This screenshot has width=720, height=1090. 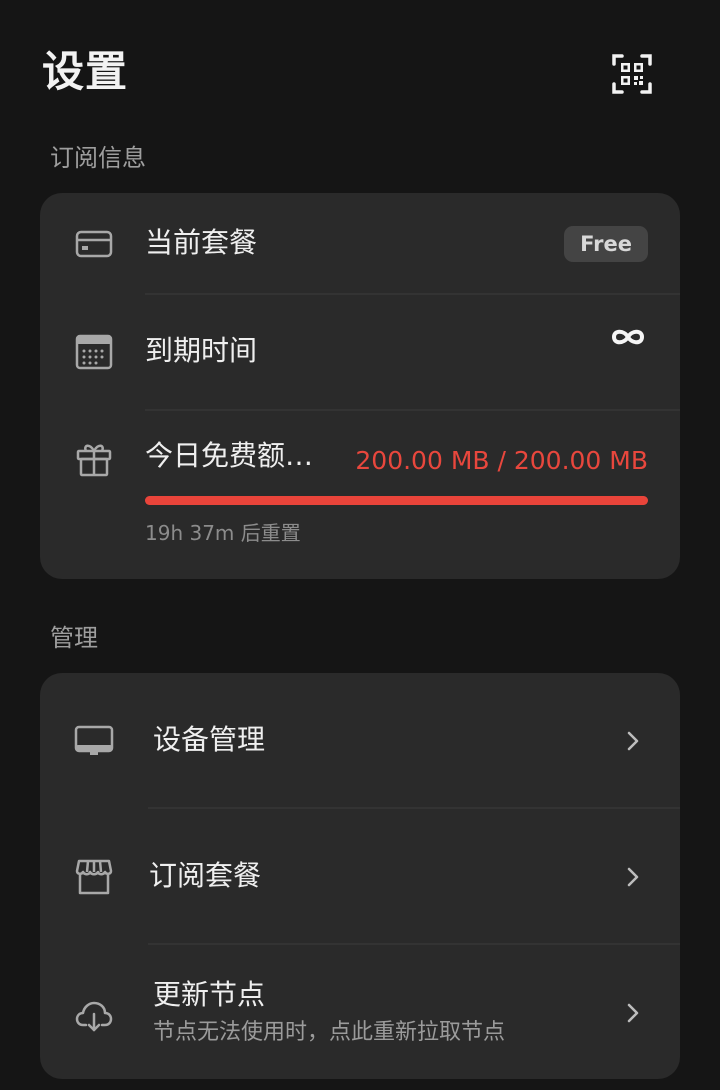 What do you see at coordinates (94, 1016) in the screenshot?
I see `cloud-download-icon` at bounding box center [94, 1016].